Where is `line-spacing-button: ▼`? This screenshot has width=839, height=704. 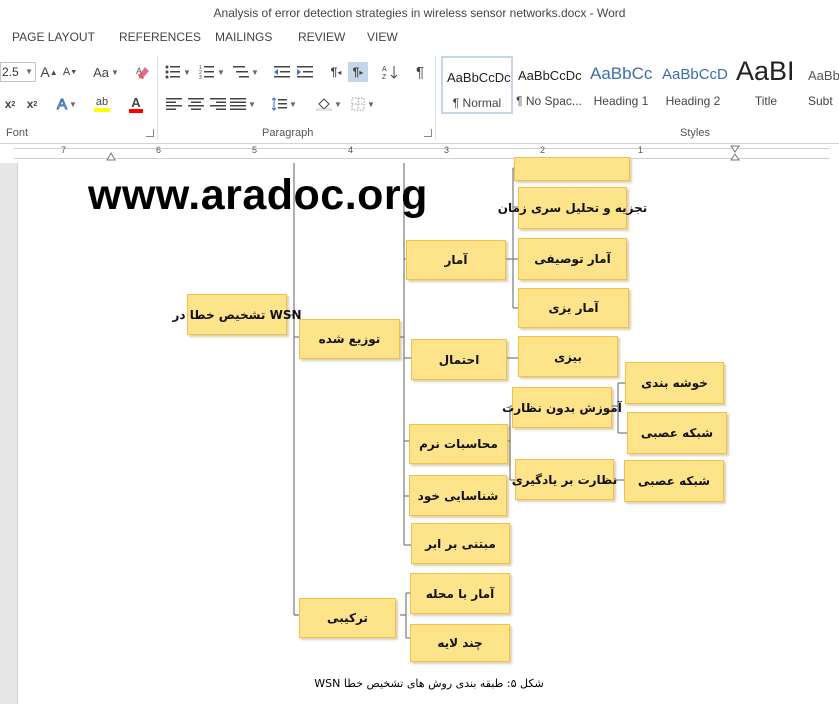
line-spacing-button: ▼ is located at coordinates (284, 104).